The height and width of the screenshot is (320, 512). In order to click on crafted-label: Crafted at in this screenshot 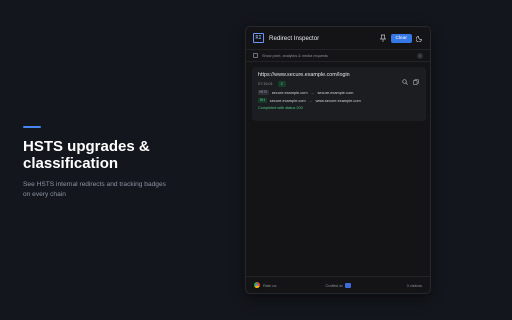, I will do `click(334, 285)`.